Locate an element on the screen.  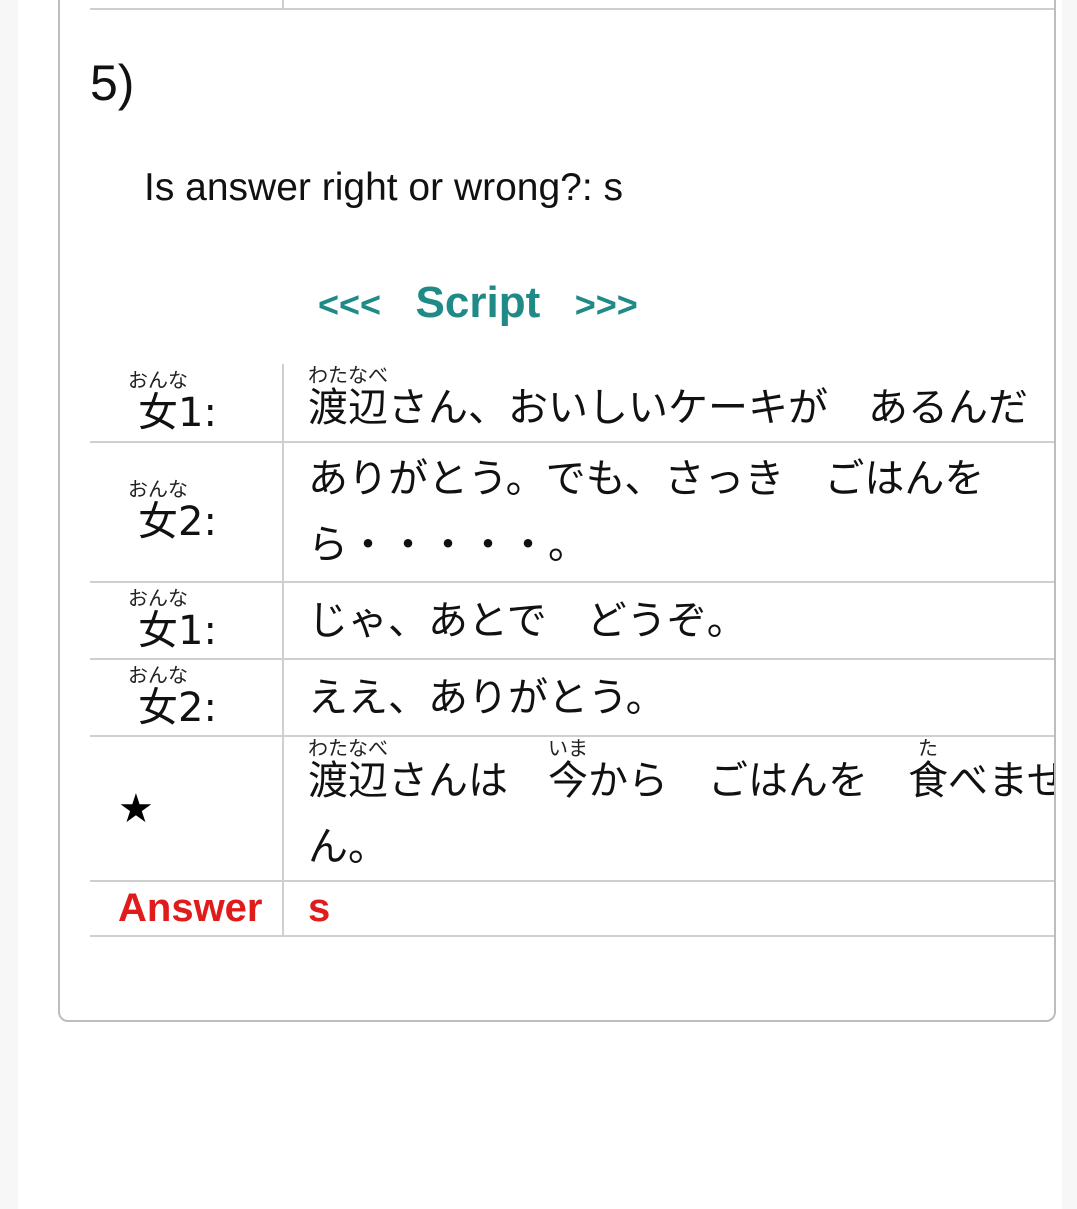
next-arrow-button: >>> is located at coordinates (606, 304).